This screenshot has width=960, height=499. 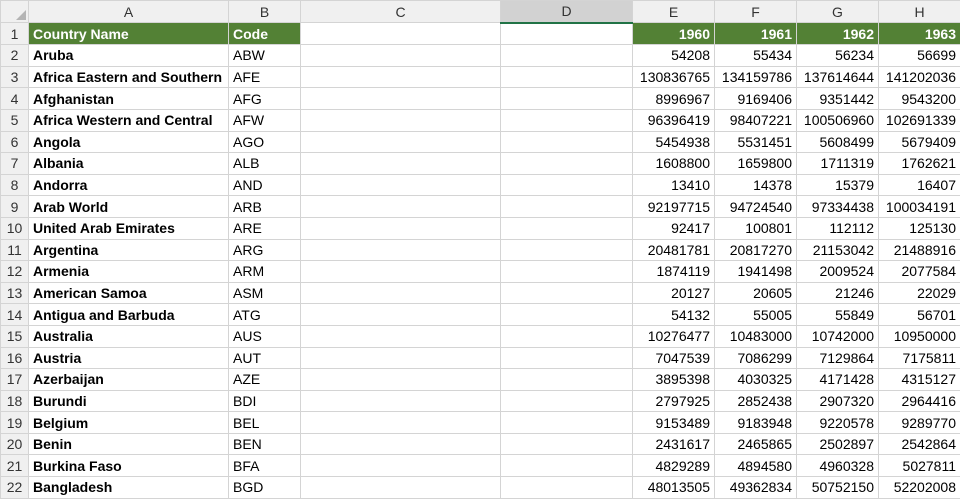 What do you see at coordinates (15, 293) in the screenshot?
I see `row-header: 13` at bounding box center [15, 293].